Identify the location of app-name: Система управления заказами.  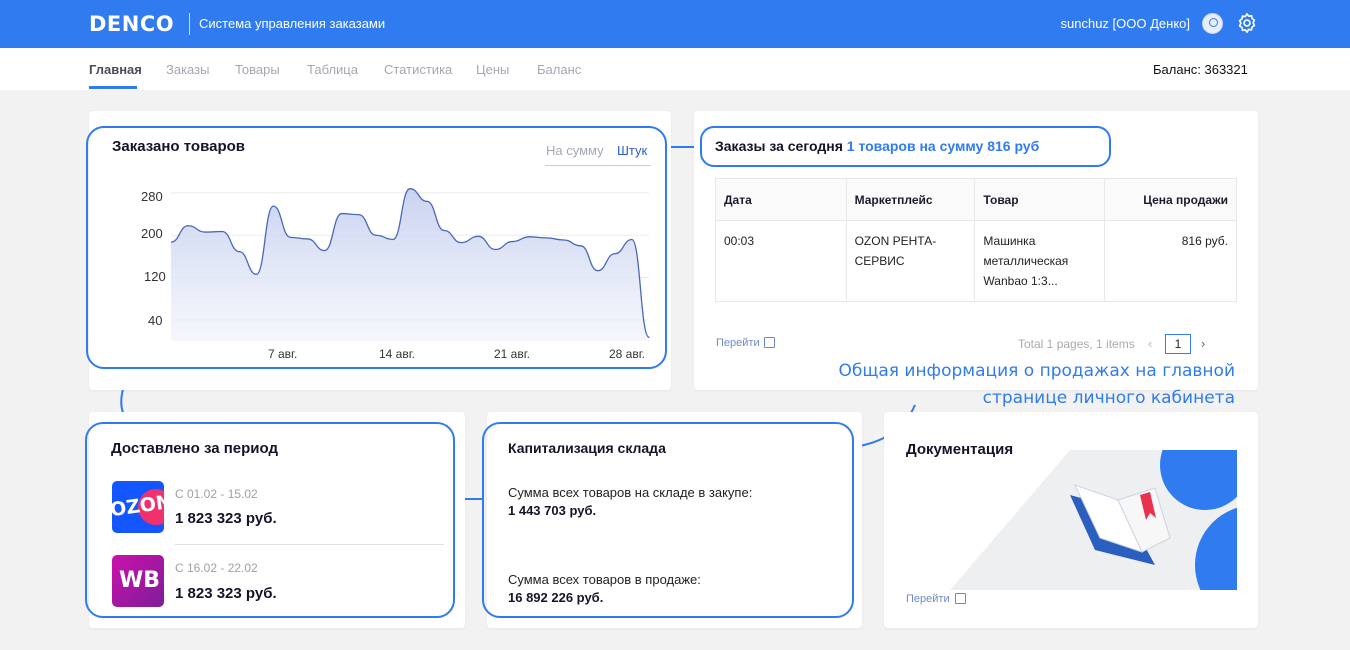
(292, 23).